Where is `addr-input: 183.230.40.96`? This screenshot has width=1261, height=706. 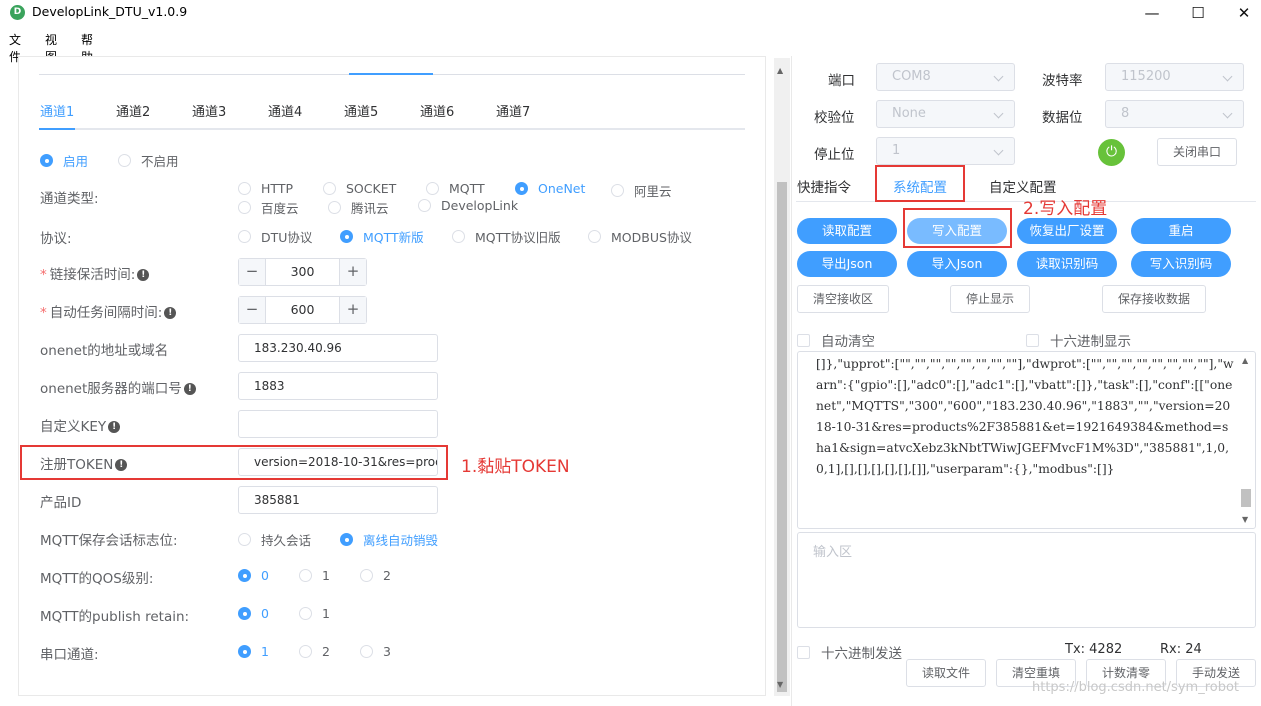
addr-input: 183.230.40.96 is located at coordinates (338, 348).